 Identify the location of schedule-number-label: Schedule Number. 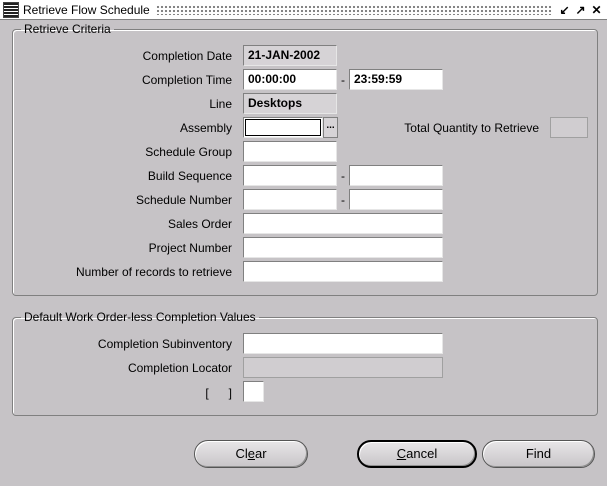
(183, 200).